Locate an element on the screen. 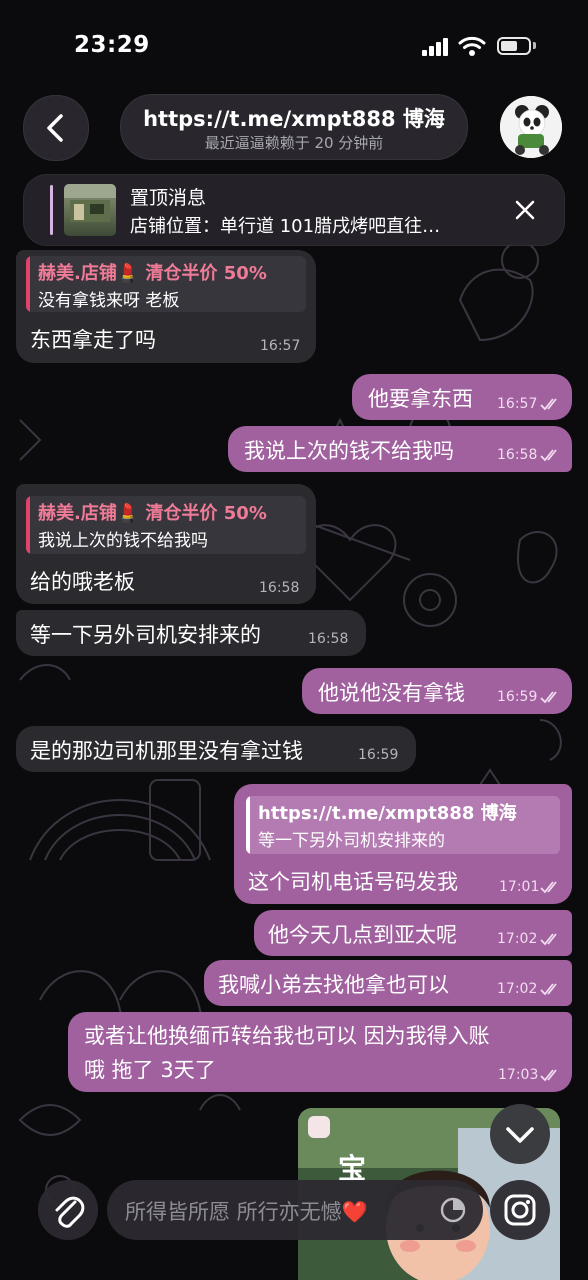  message-text: 我喊小弟去找他拿也可以 is located at coordinates (333, 985).